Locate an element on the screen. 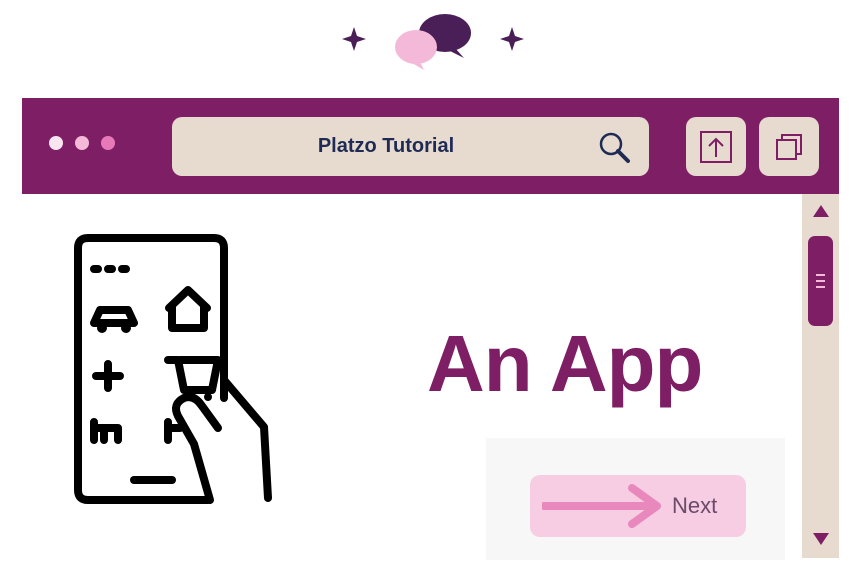 Image resolution: width=856 pixels, height=578 pixels. window-controls is located at coordinates (82, 143).